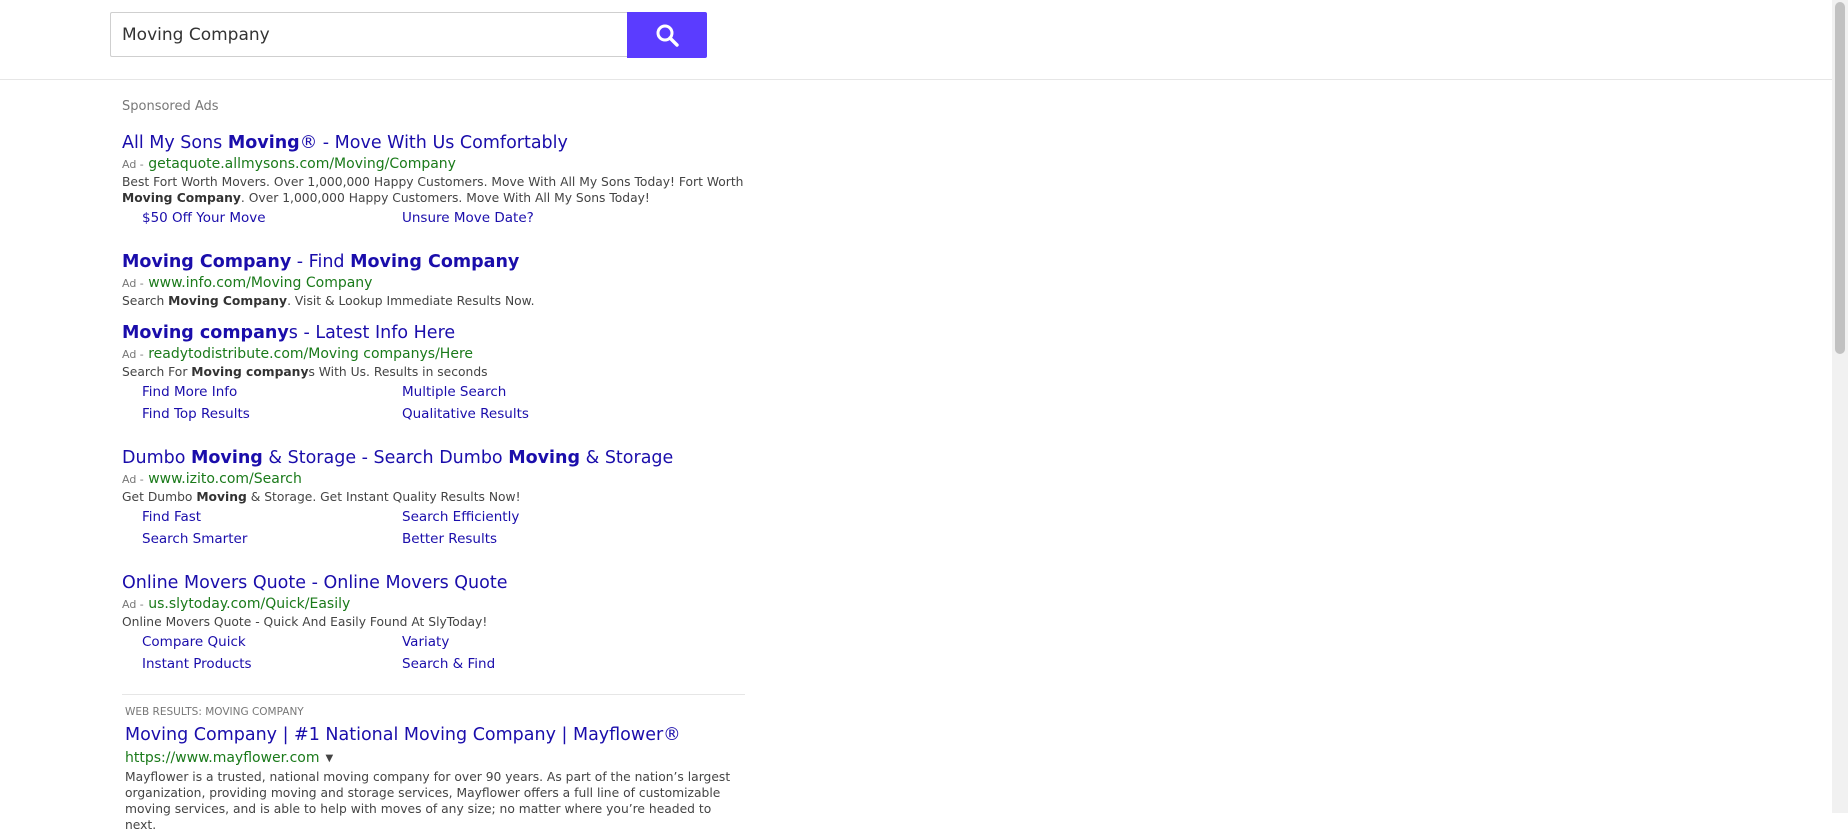 Image resolution: width=1848 pixels, height=833 pixels. What do you see at coordinates (272, 517) in the screenshot?
I see `sitelink: Find Fast` at bounding box center [272, 517].